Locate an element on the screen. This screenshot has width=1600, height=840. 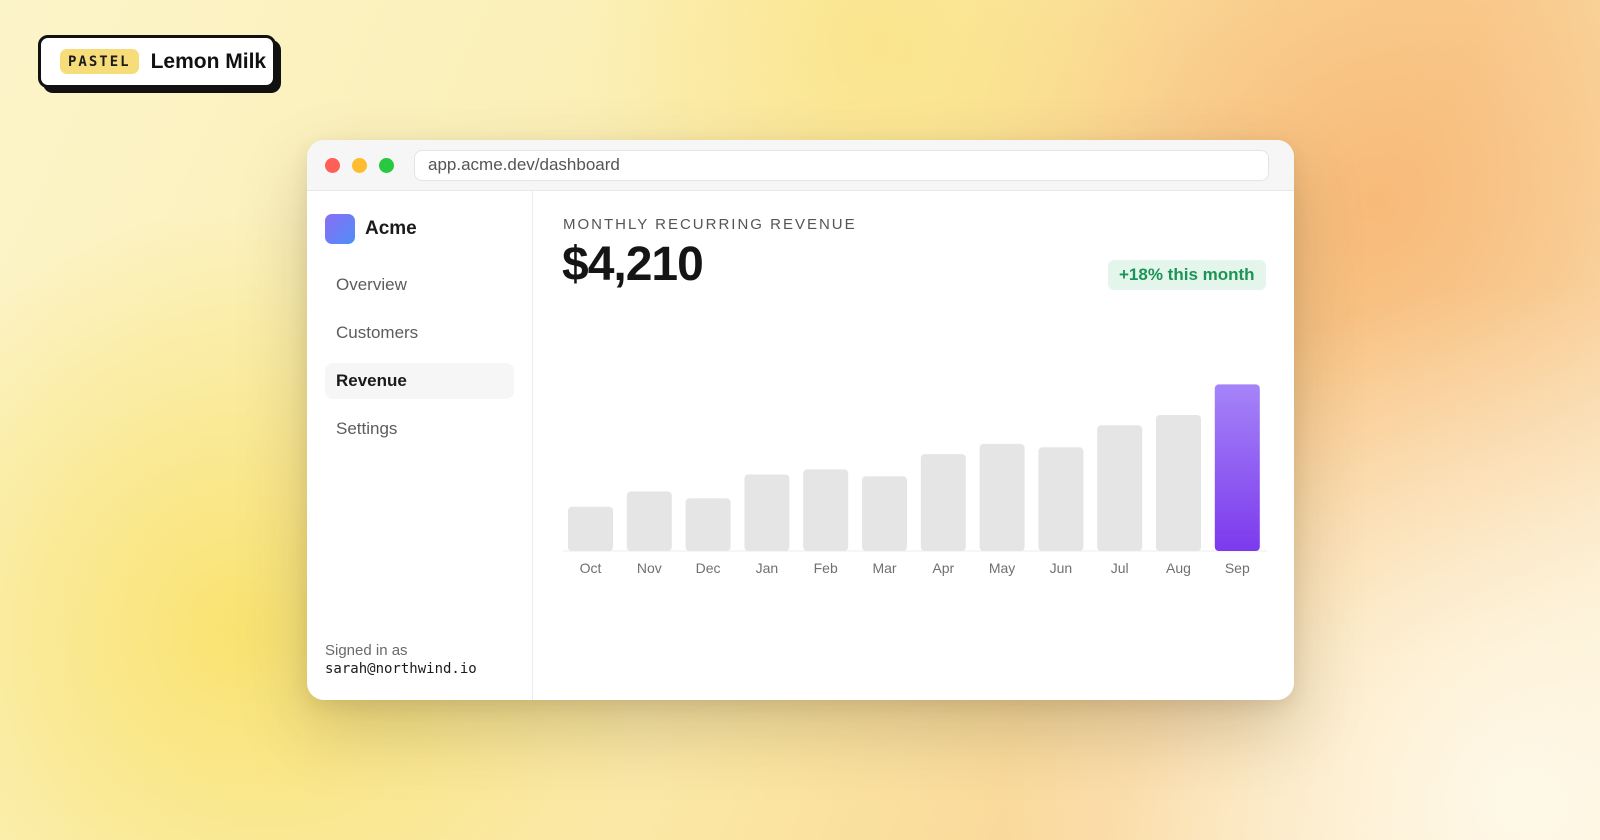
bar-mar is located at coordinates (884, 513).